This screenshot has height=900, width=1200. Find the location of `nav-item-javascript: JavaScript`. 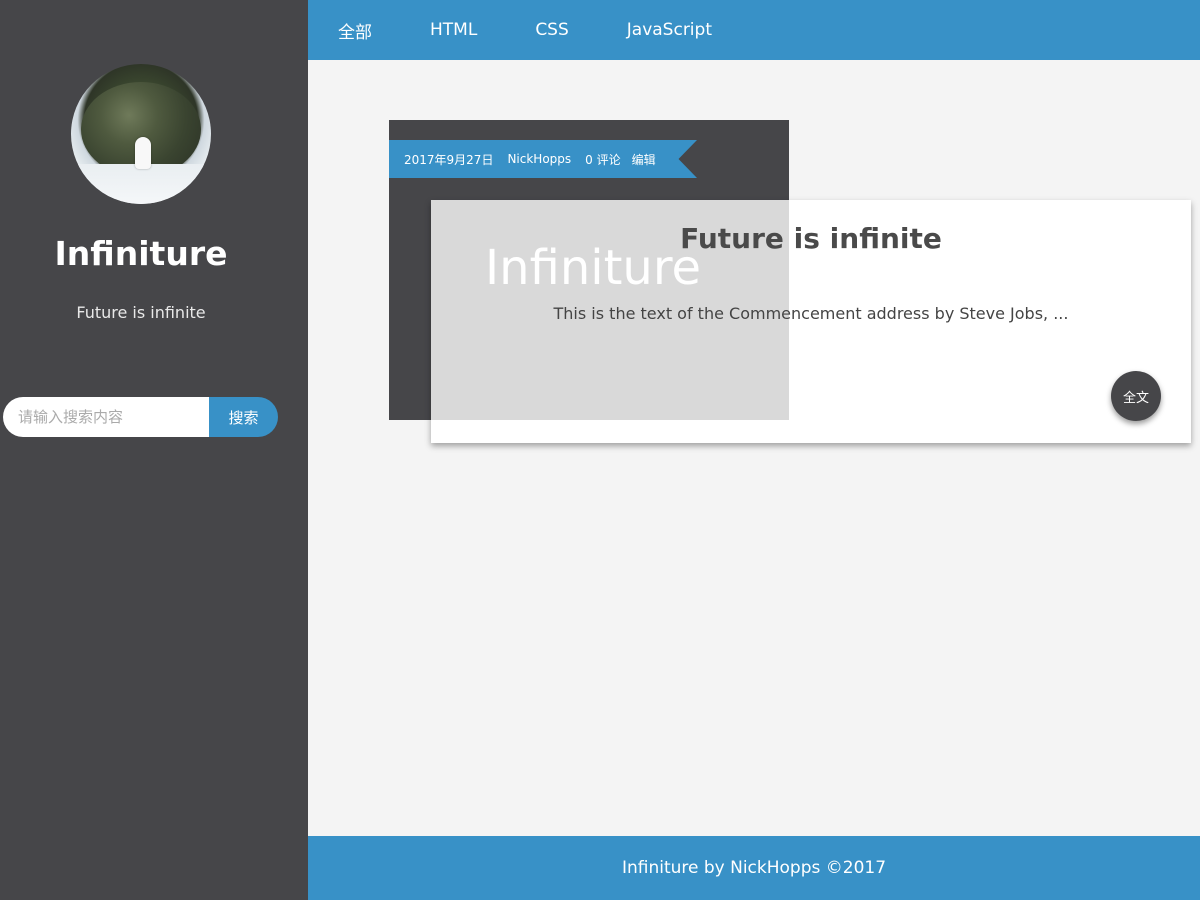

nav-item-javascript: JavaScript is located at coordinates (669, 30).